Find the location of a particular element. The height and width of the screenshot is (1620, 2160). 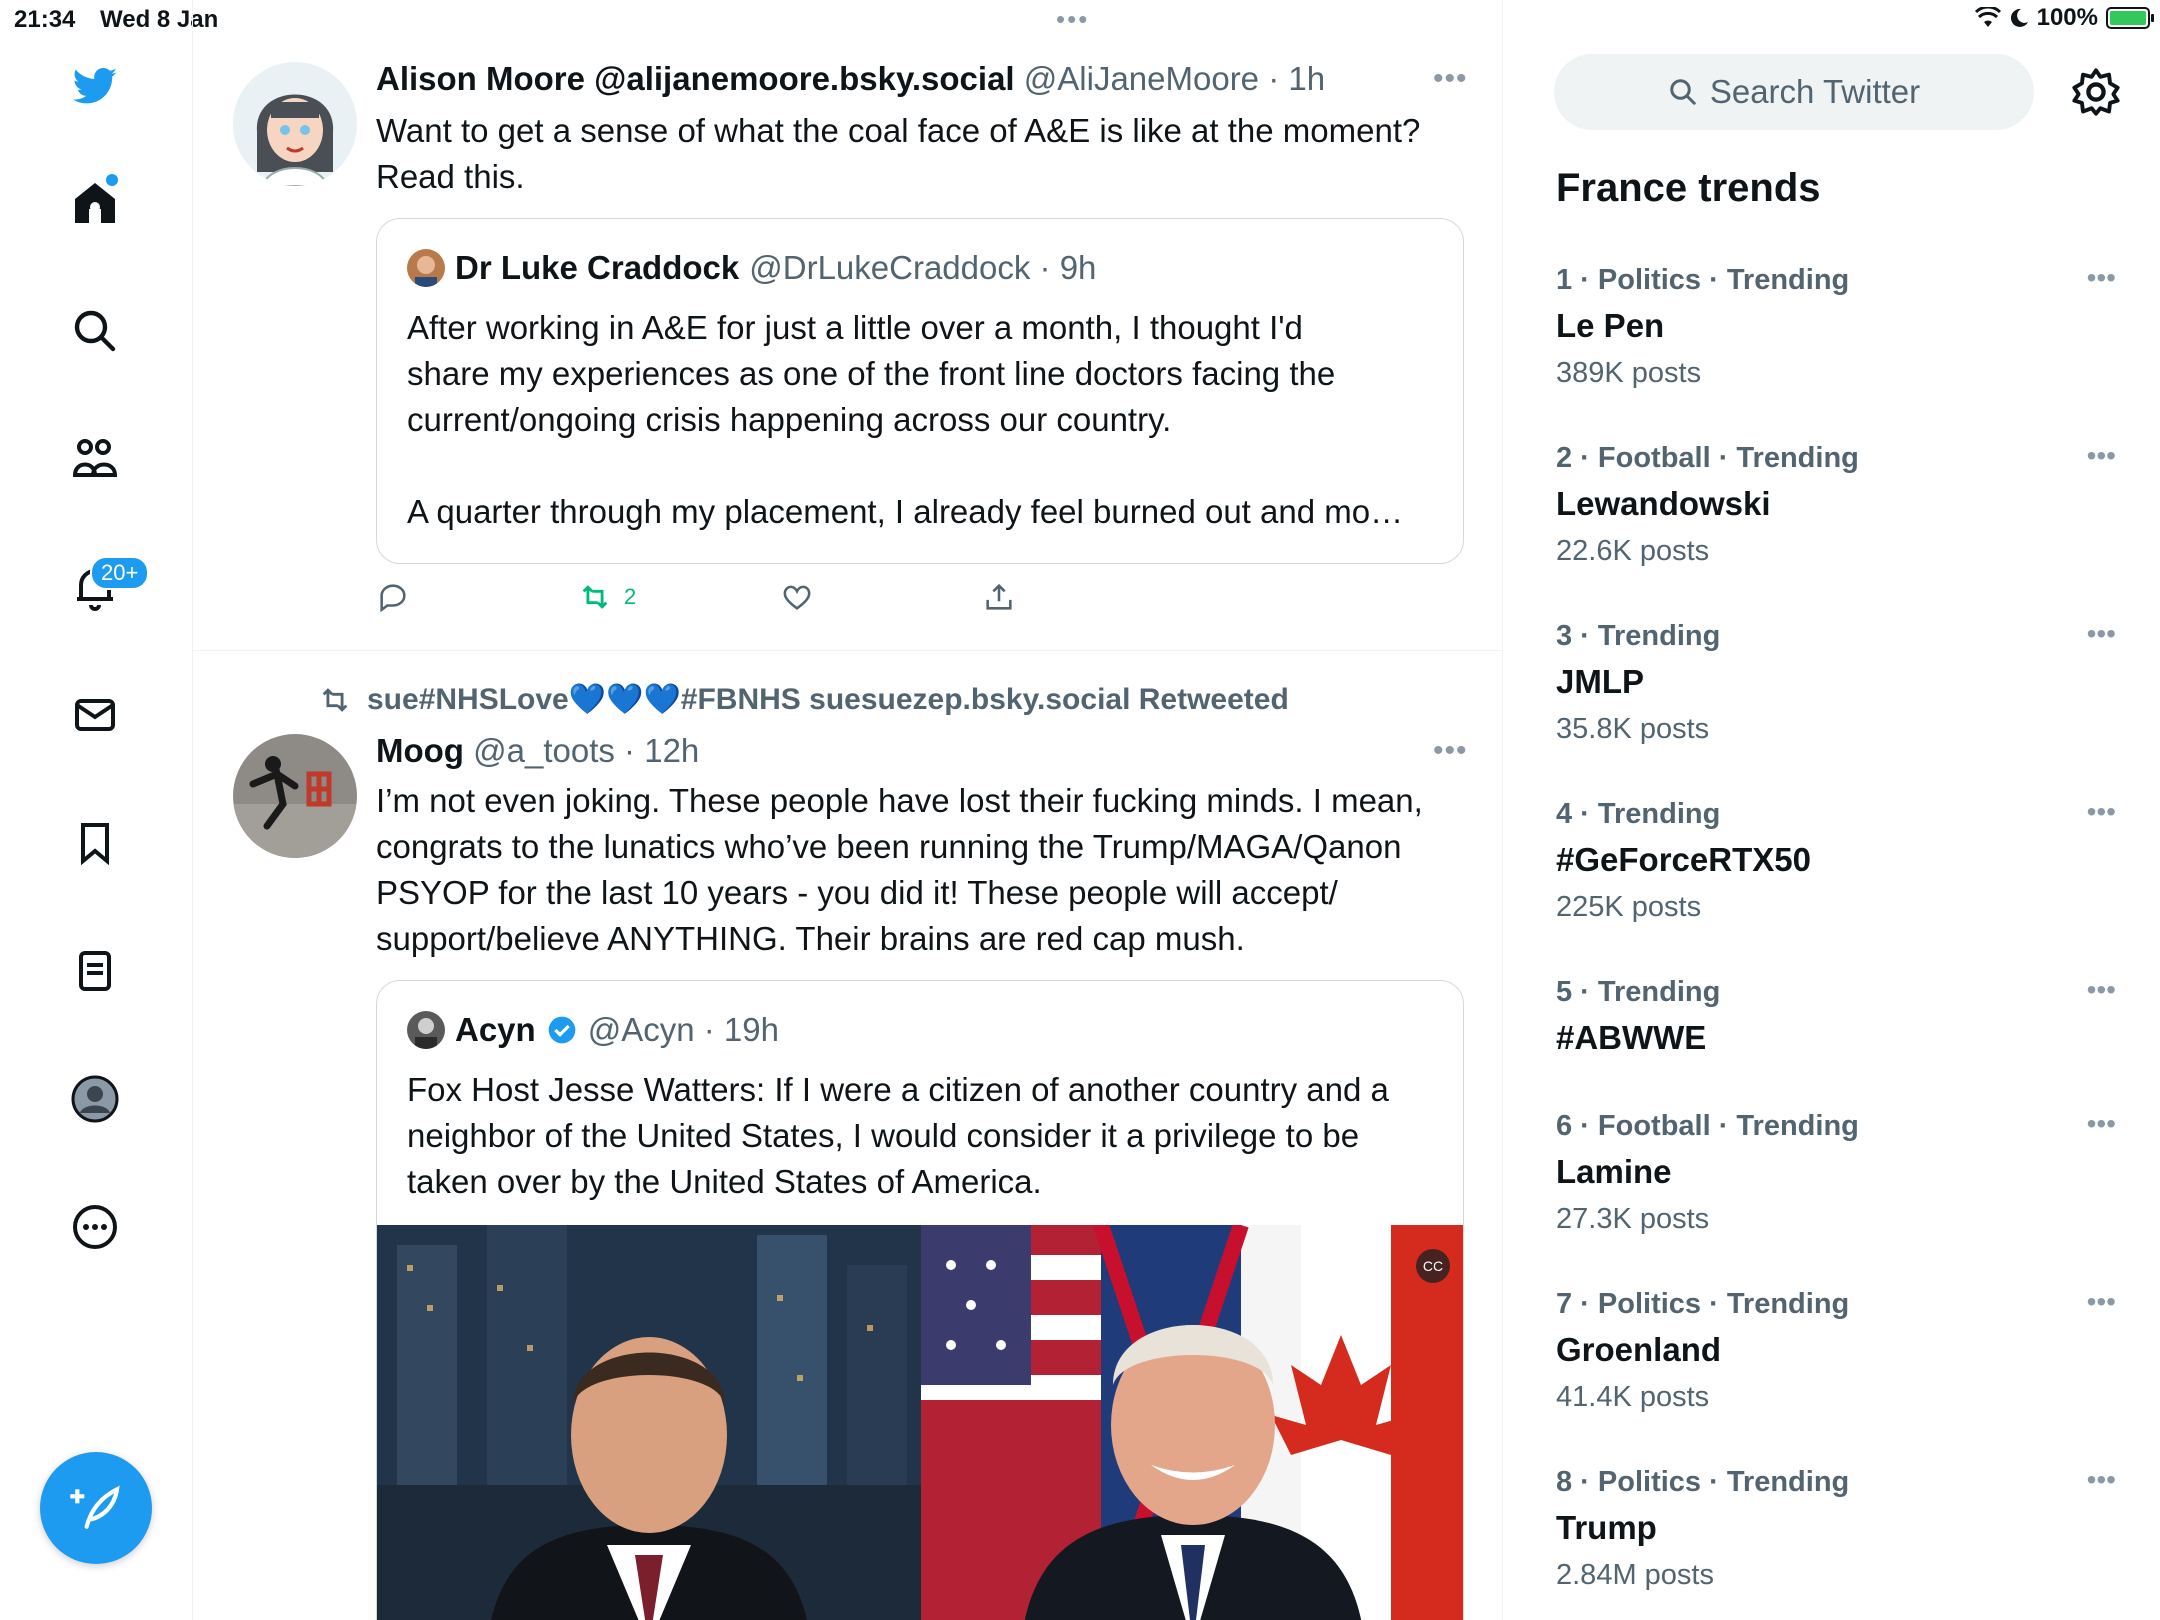

search-placeholder: Search Twitter is located at coordinates (1815, 91).